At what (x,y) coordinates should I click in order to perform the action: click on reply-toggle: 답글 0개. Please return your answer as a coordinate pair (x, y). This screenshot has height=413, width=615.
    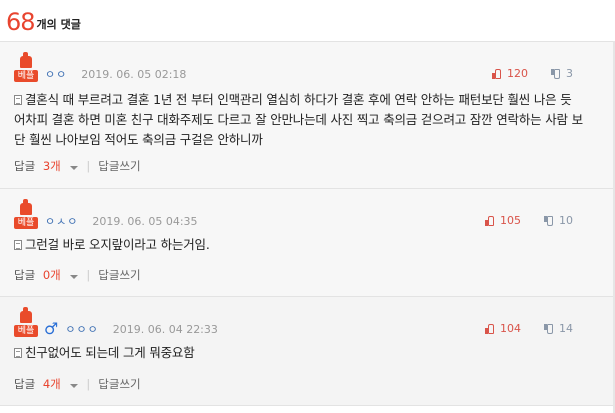
    Looking at the image, I should click on (46, 275).